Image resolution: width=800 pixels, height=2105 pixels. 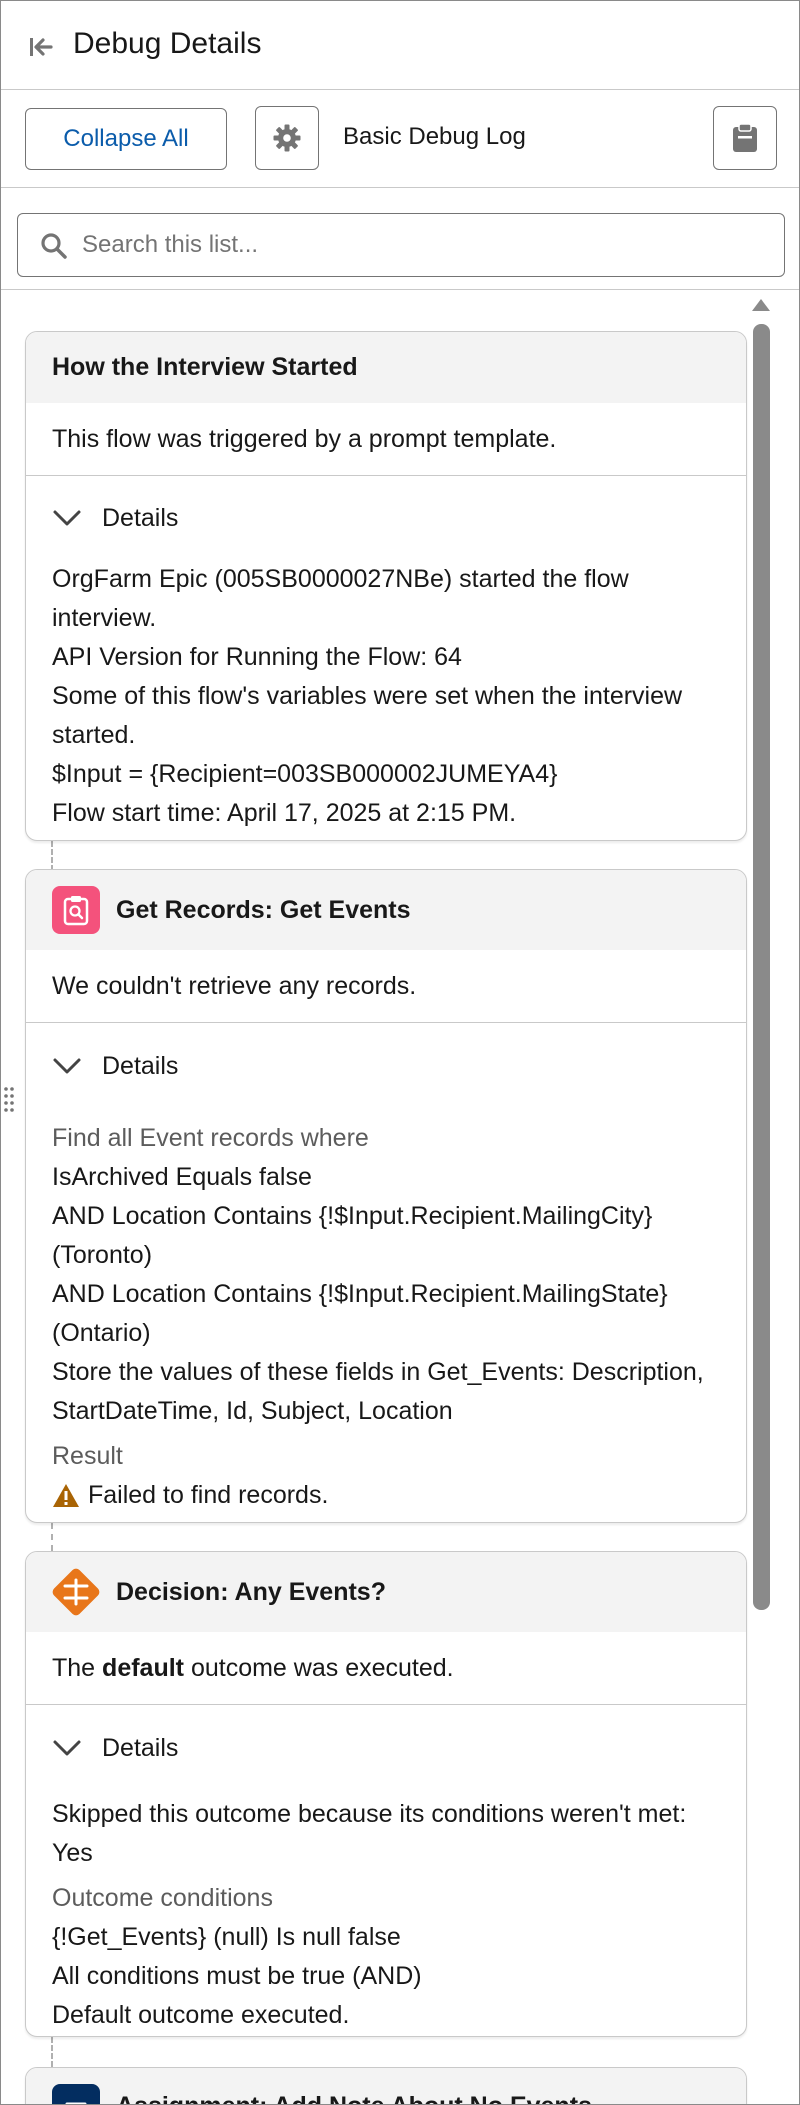 I want to click on summary-suffix: outcome was executed., so click(x=322, y=1667).